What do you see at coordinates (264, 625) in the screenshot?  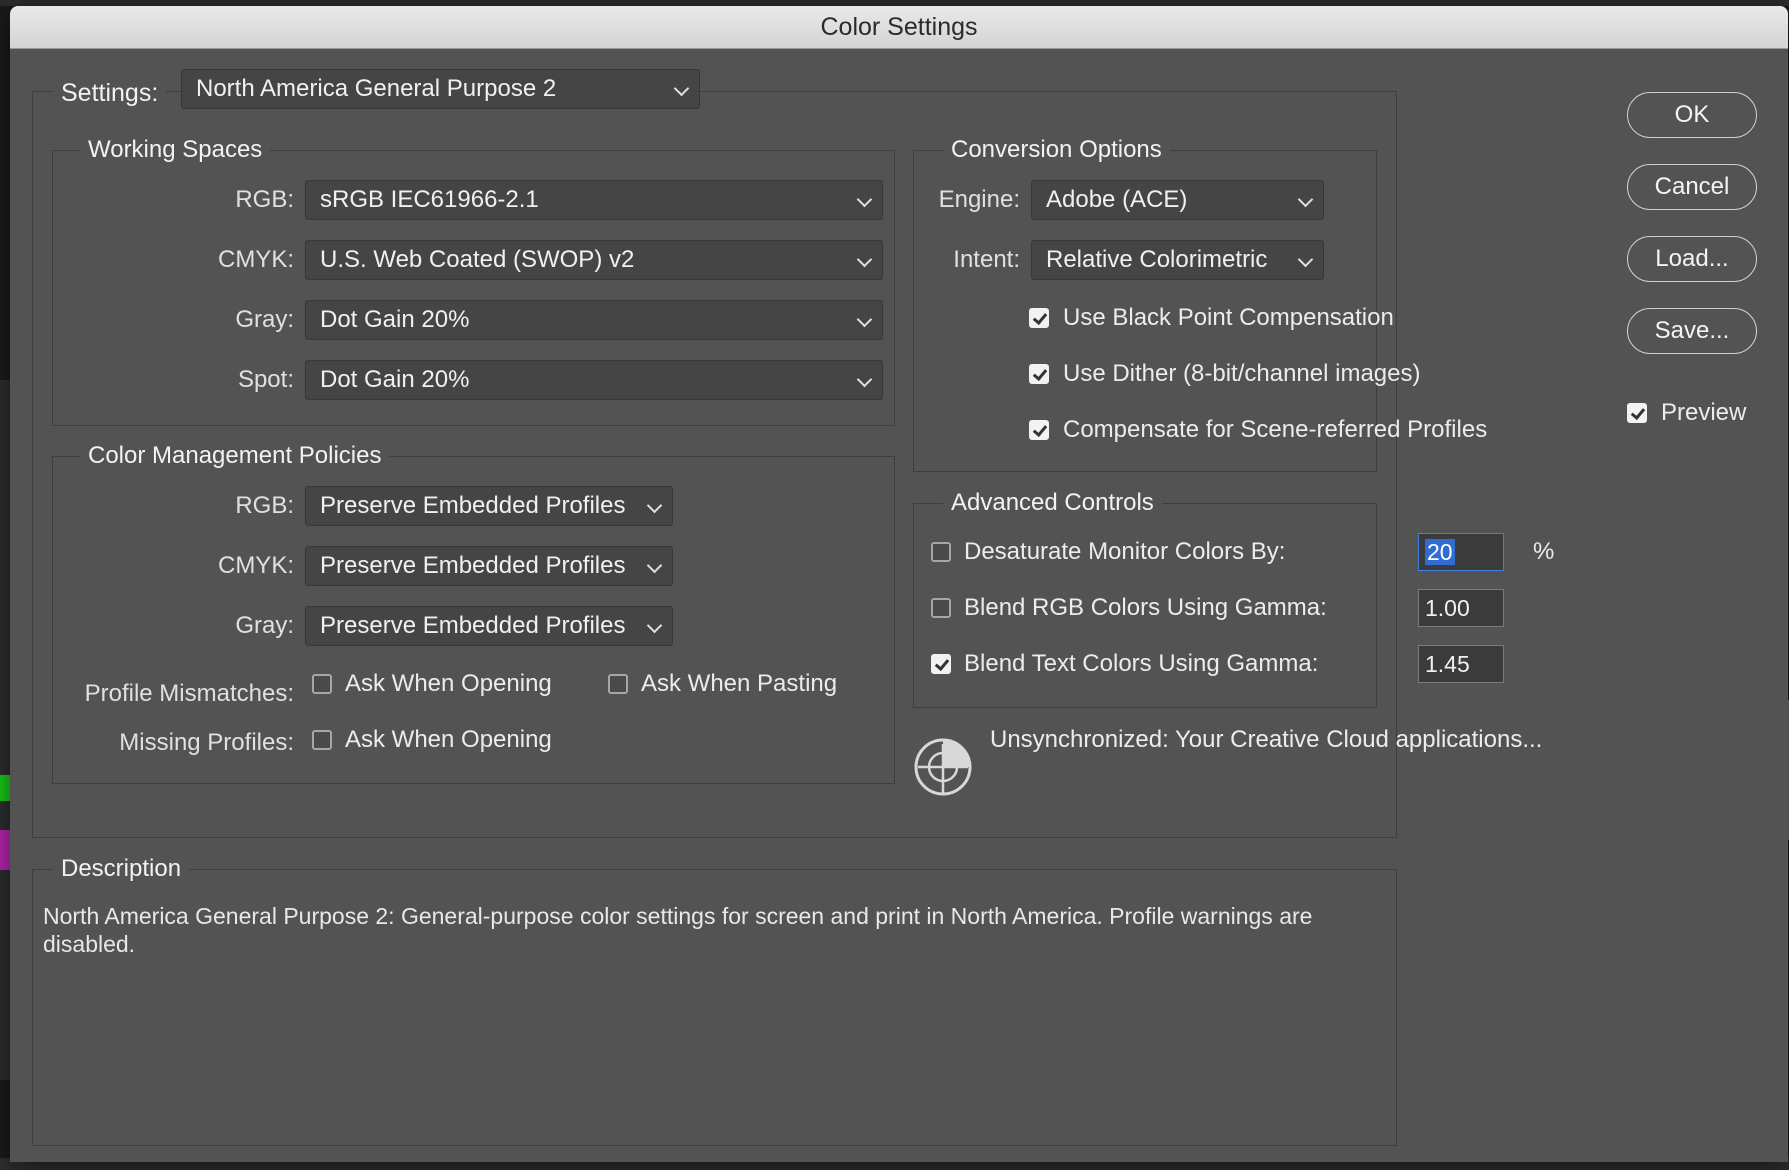 I see `policy-gray-label: Gray:` at bounding box center [264, 625].